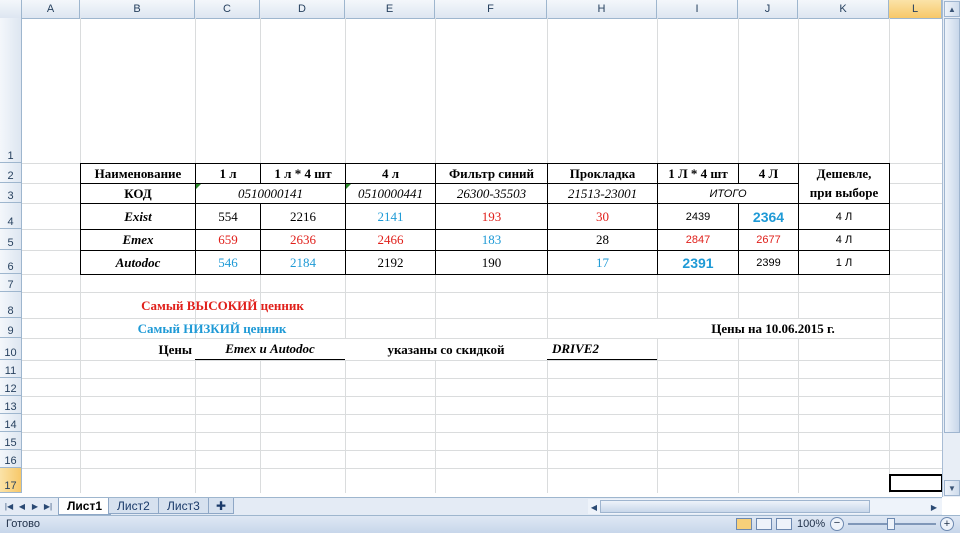 This screenshot has width=960, height=533. I want to click on row-header-3: 3, so click(11, 193).